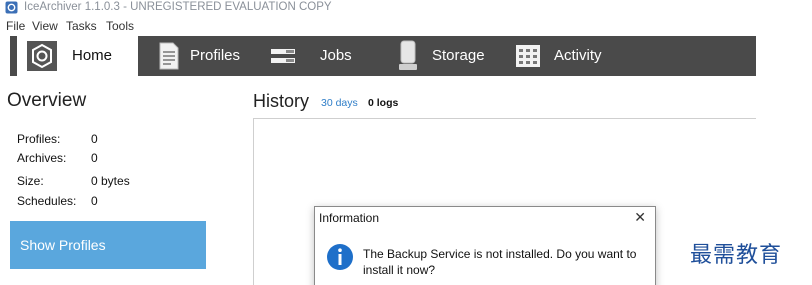 This screenshot has width=812, height=285. What do you see at coordinates (281, 101) in the screenshot?
I see `history-heading: History` at bounding box center [281, 101].